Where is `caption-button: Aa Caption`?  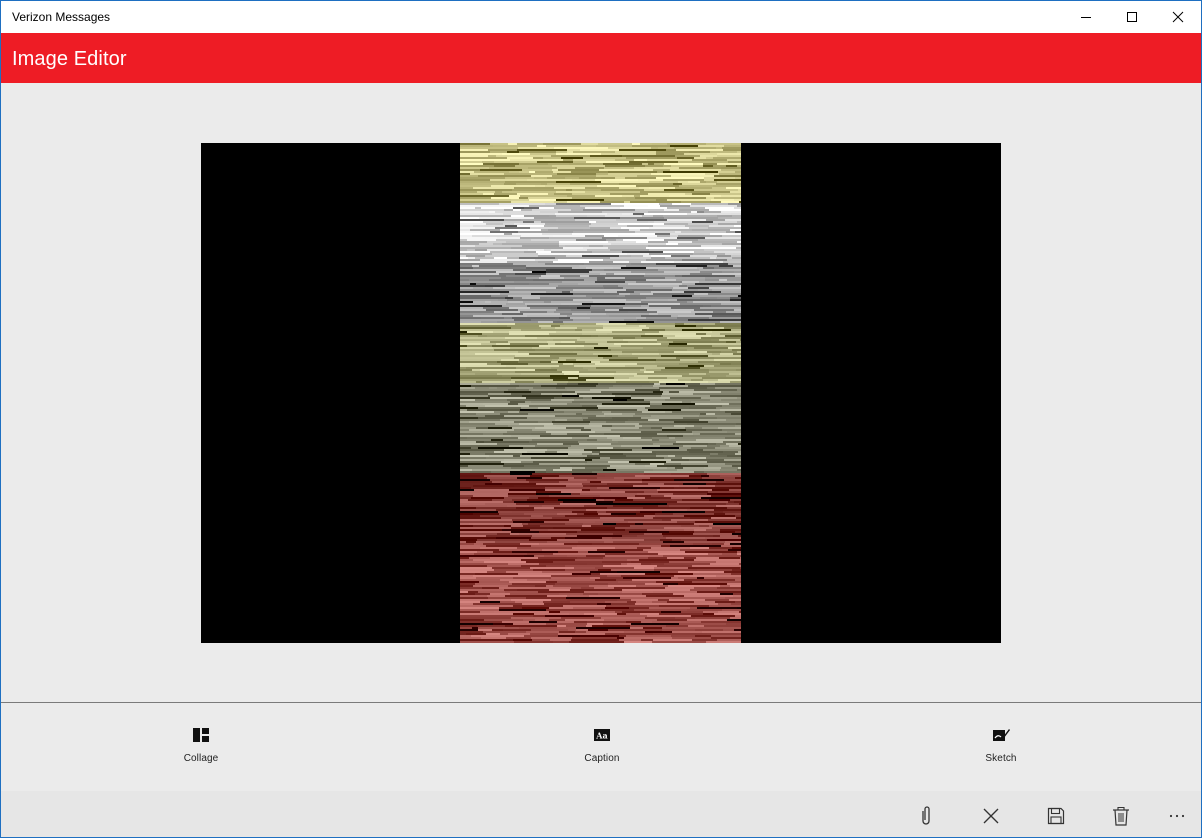 caption-button: Aa Caption is located at coordinates (602, 747).